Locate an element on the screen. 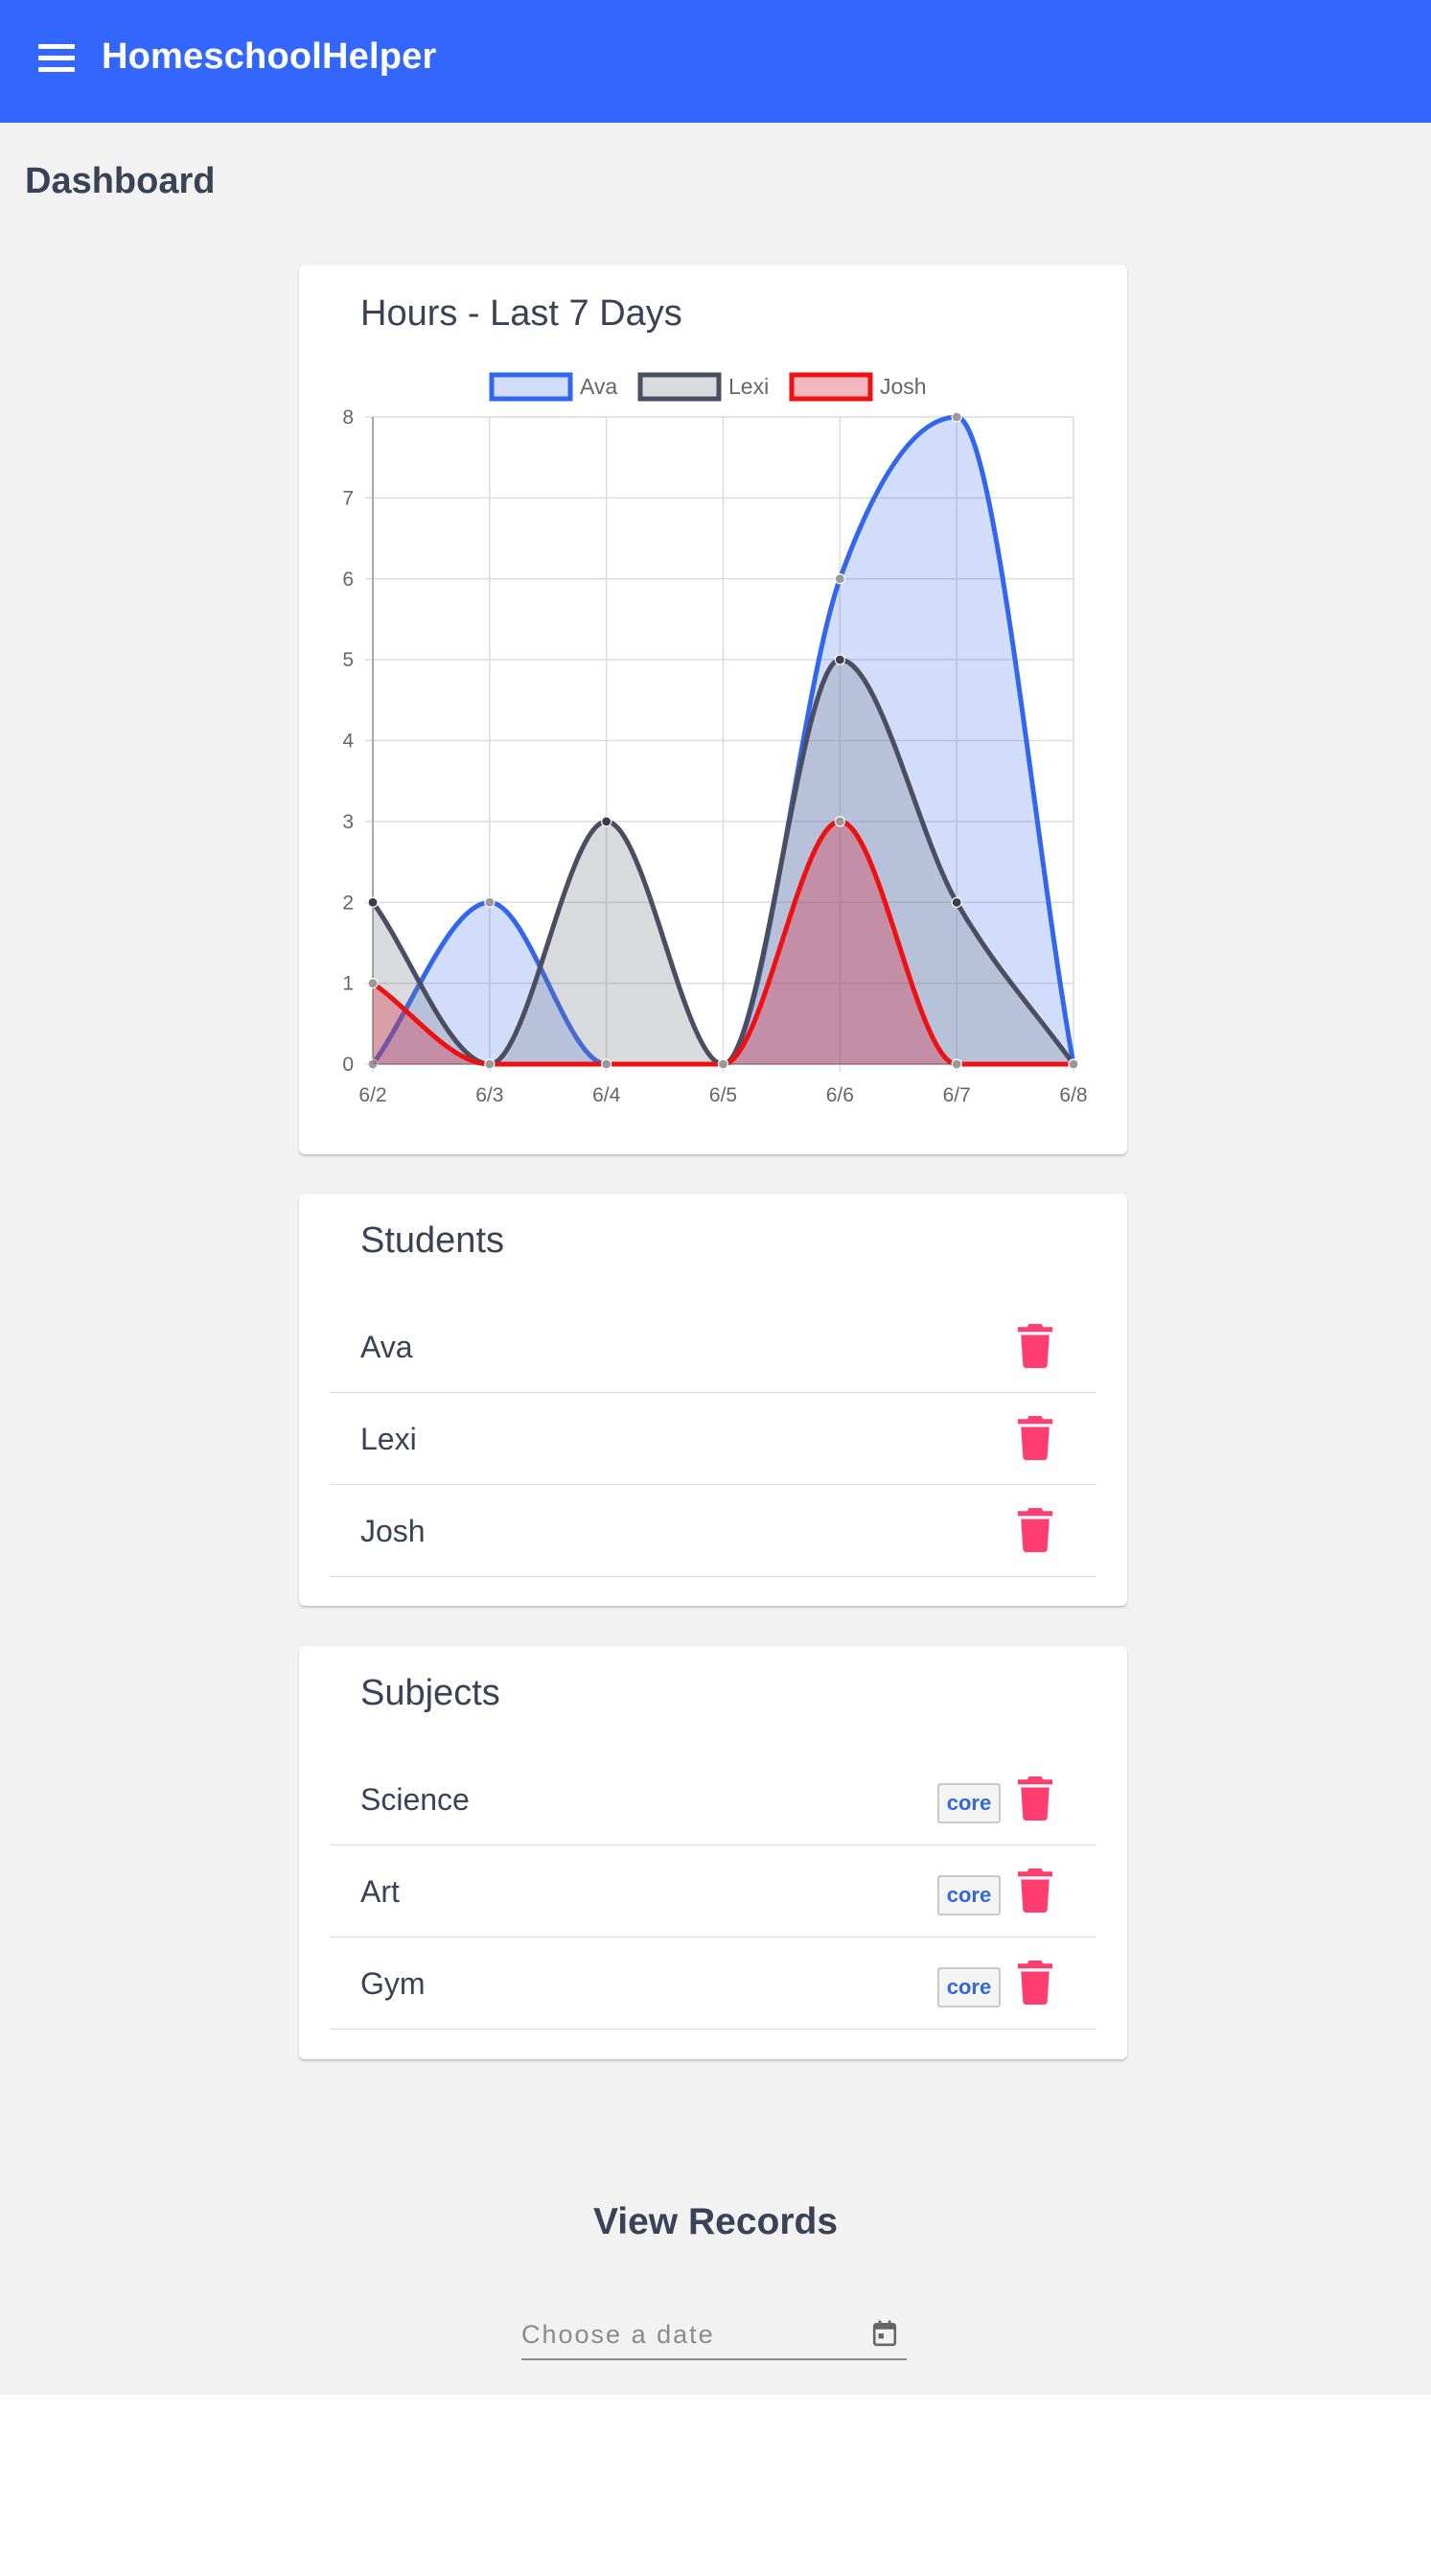 Image resolution: width=1431 pixels, height=2576 pixels. legend-ava-label: Ava is located at coordinates (598, 387).